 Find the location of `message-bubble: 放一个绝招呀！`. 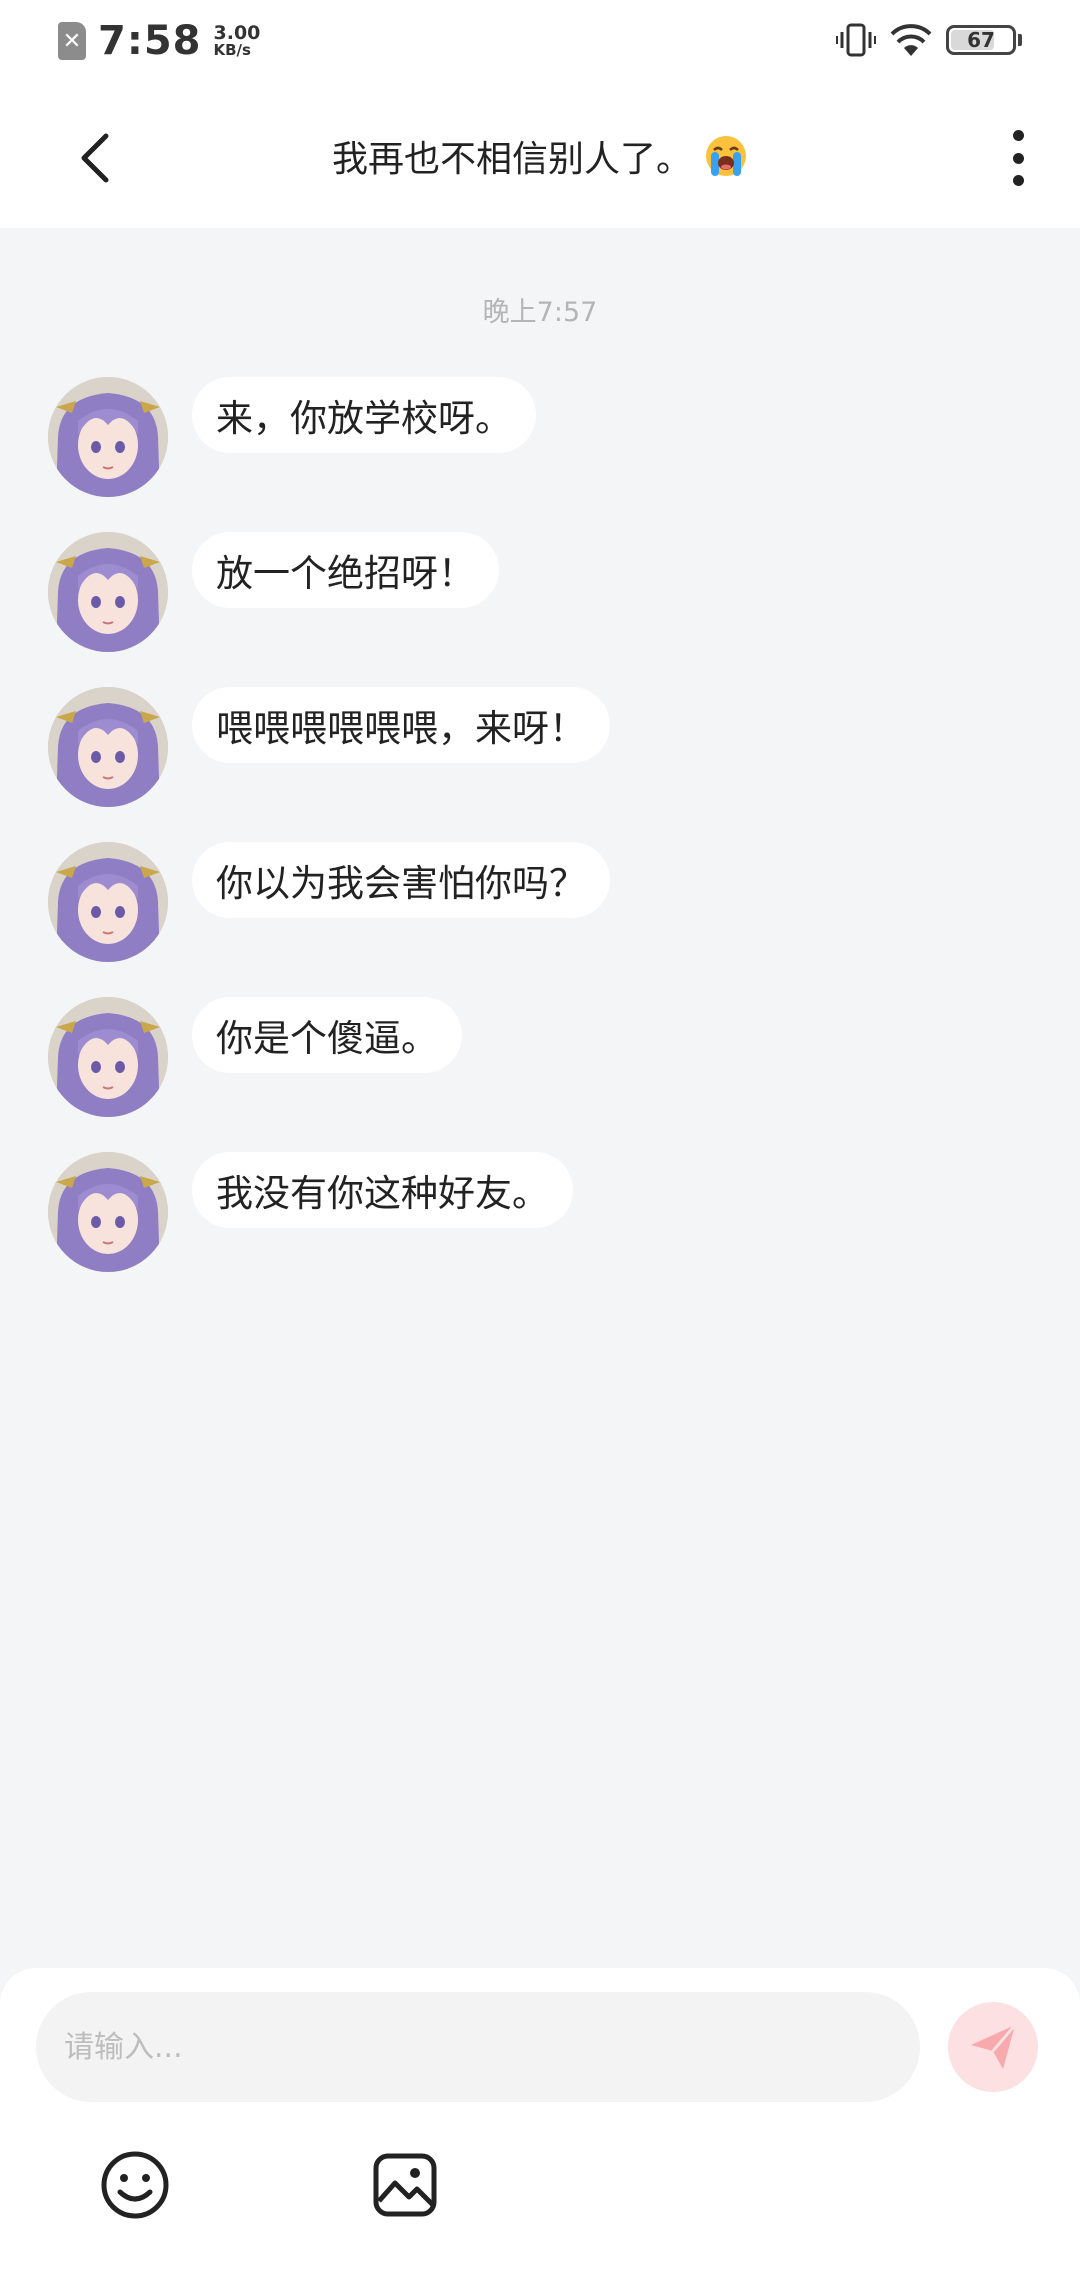

message-bubble: 放一个绝招呀！ is located at coordinates (345, 570).